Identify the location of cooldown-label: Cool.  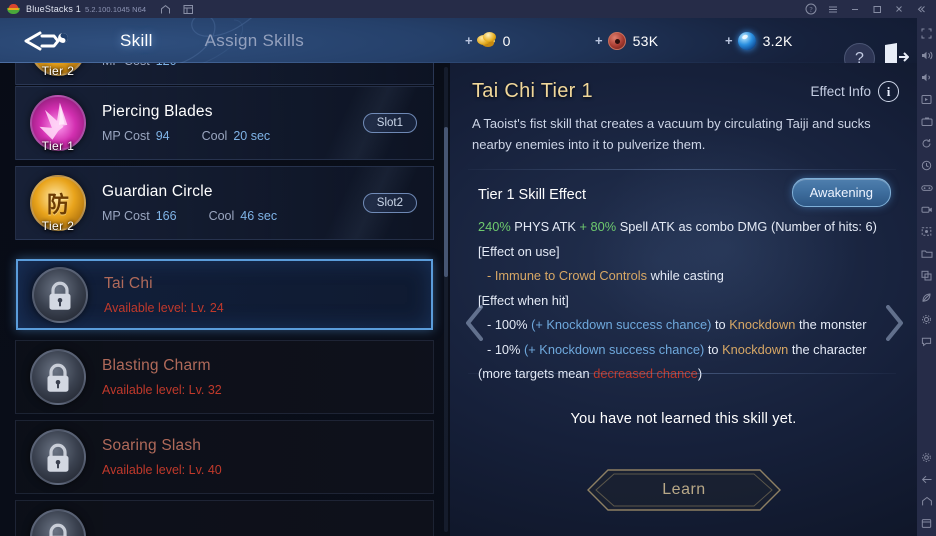
(214, 136).